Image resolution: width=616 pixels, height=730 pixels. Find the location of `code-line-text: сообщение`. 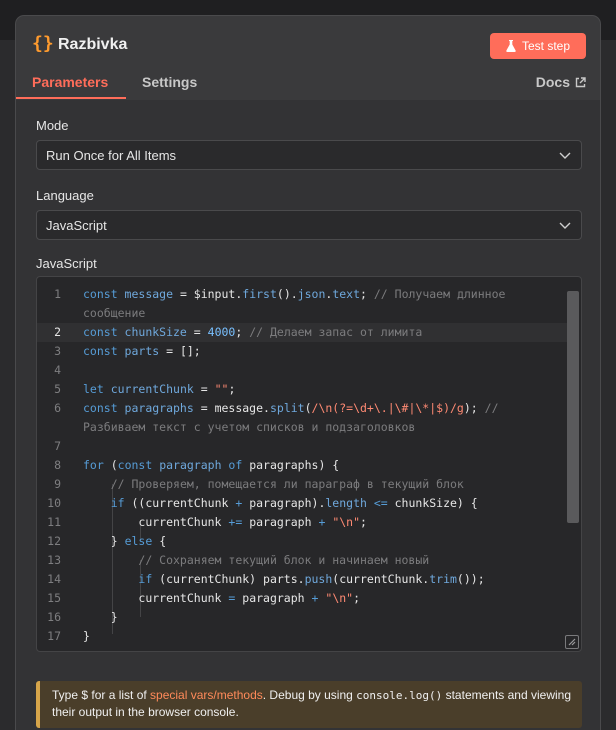

code-line-text: сообщение is located at coordinates (114, 313).